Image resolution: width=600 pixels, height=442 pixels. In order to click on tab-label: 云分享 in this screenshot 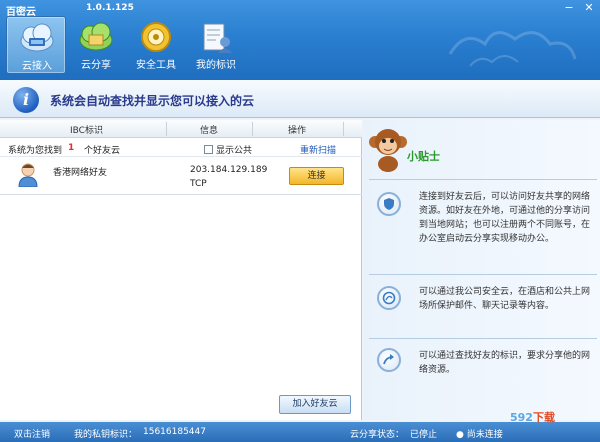, I will do `click(96, 65)`.